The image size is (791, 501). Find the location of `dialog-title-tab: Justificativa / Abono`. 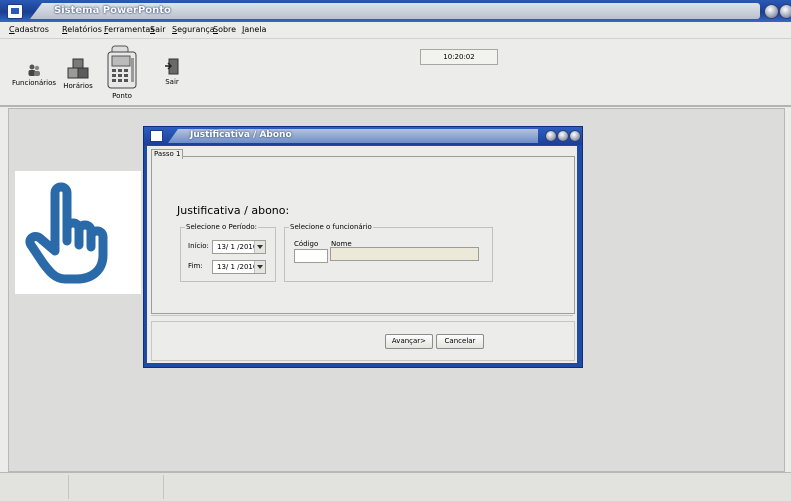

dialog-title-tab: Justificativa / Abono is located at coordinates (353, 136).